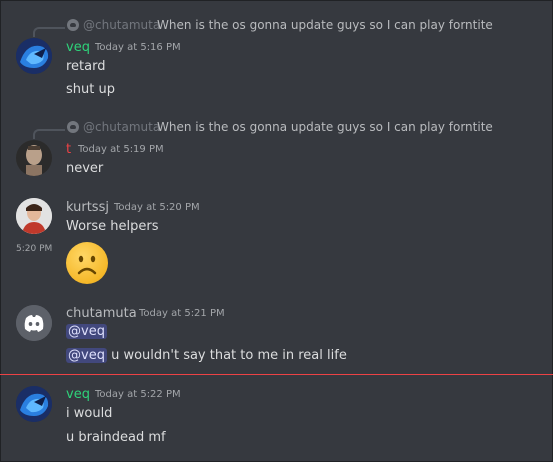 Image resolution: width=553 pixels, height=462 pixels. I want to click on username: kurtssj, so click(87, 207).